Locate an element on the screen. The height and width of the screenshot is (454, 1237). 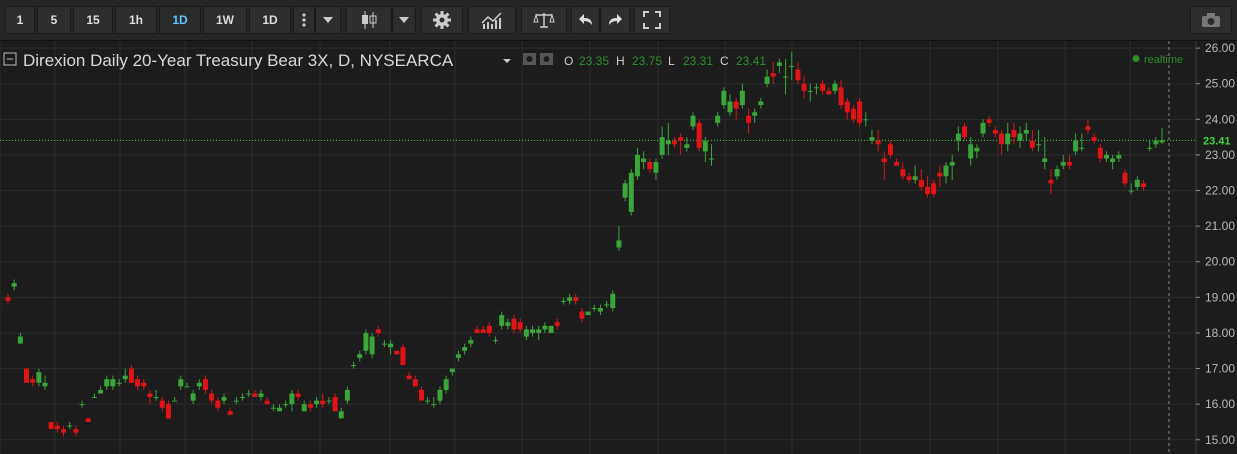
interval-1d-button: 1D is located at coordinates (180, 20).